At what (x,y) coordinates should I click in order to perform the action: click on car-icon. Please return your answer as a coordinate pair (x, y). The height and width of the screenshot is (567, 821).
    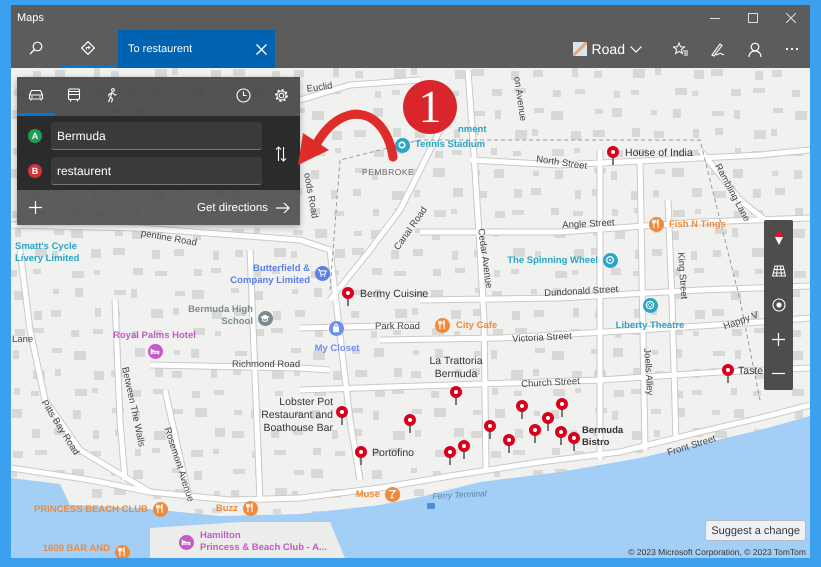
    Looking at the image, I should click on (36, 95).